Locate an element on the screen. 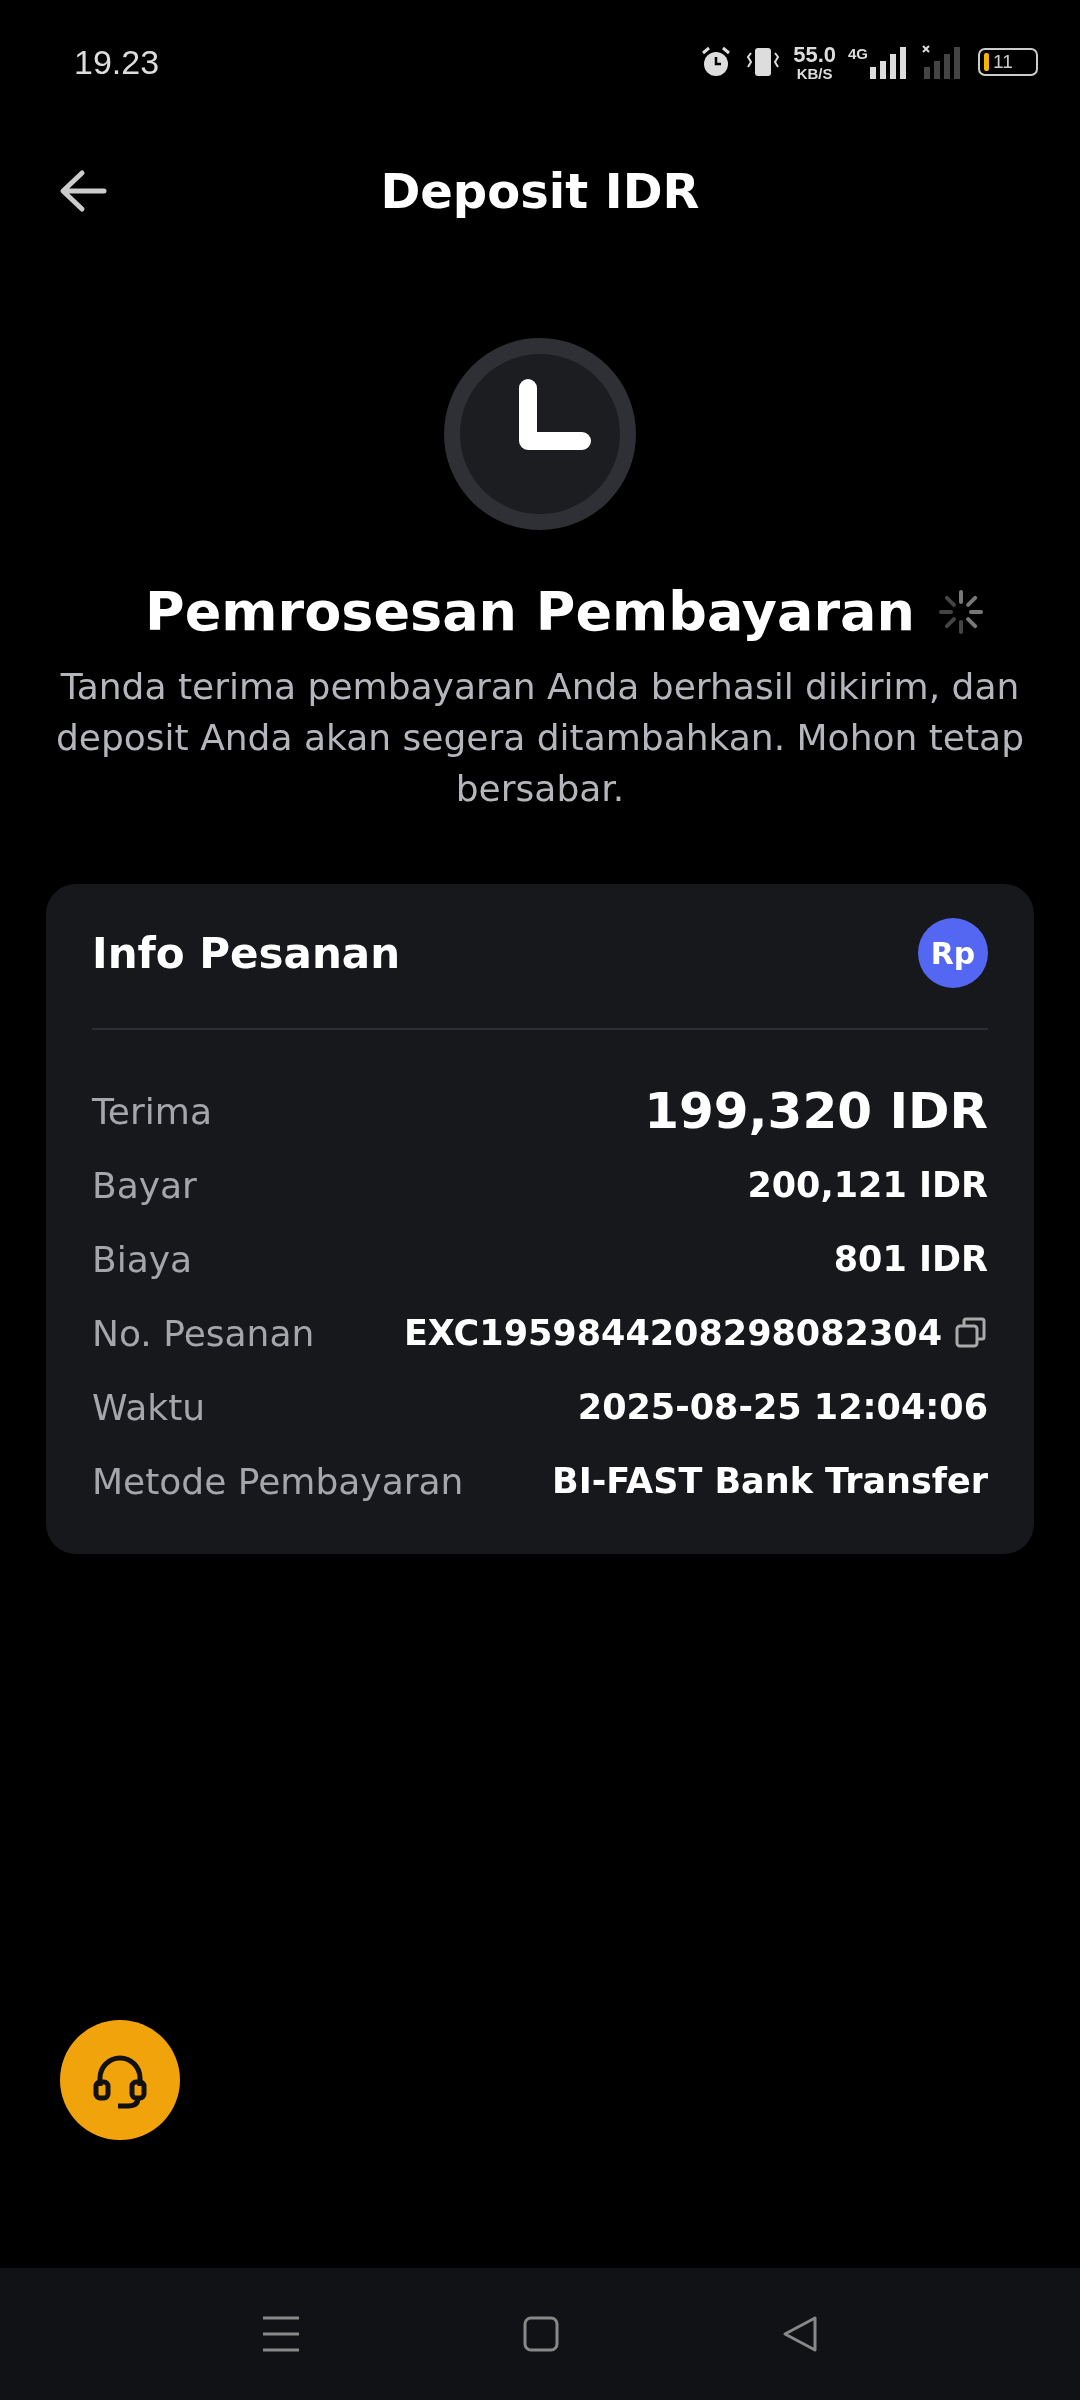  network-speed: 55.0 is located at coordinates (814, 54).